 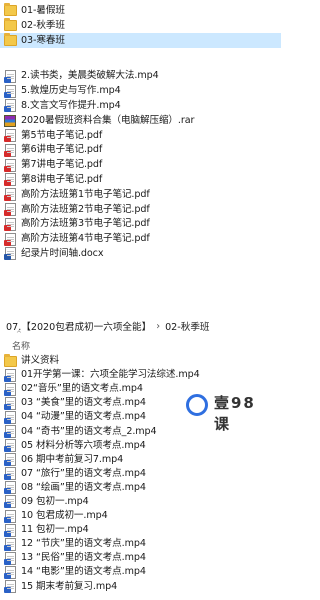 I want to click on file-row: 高阶方法班第4节电子笔记.pdf, so click(x=140, y=239).